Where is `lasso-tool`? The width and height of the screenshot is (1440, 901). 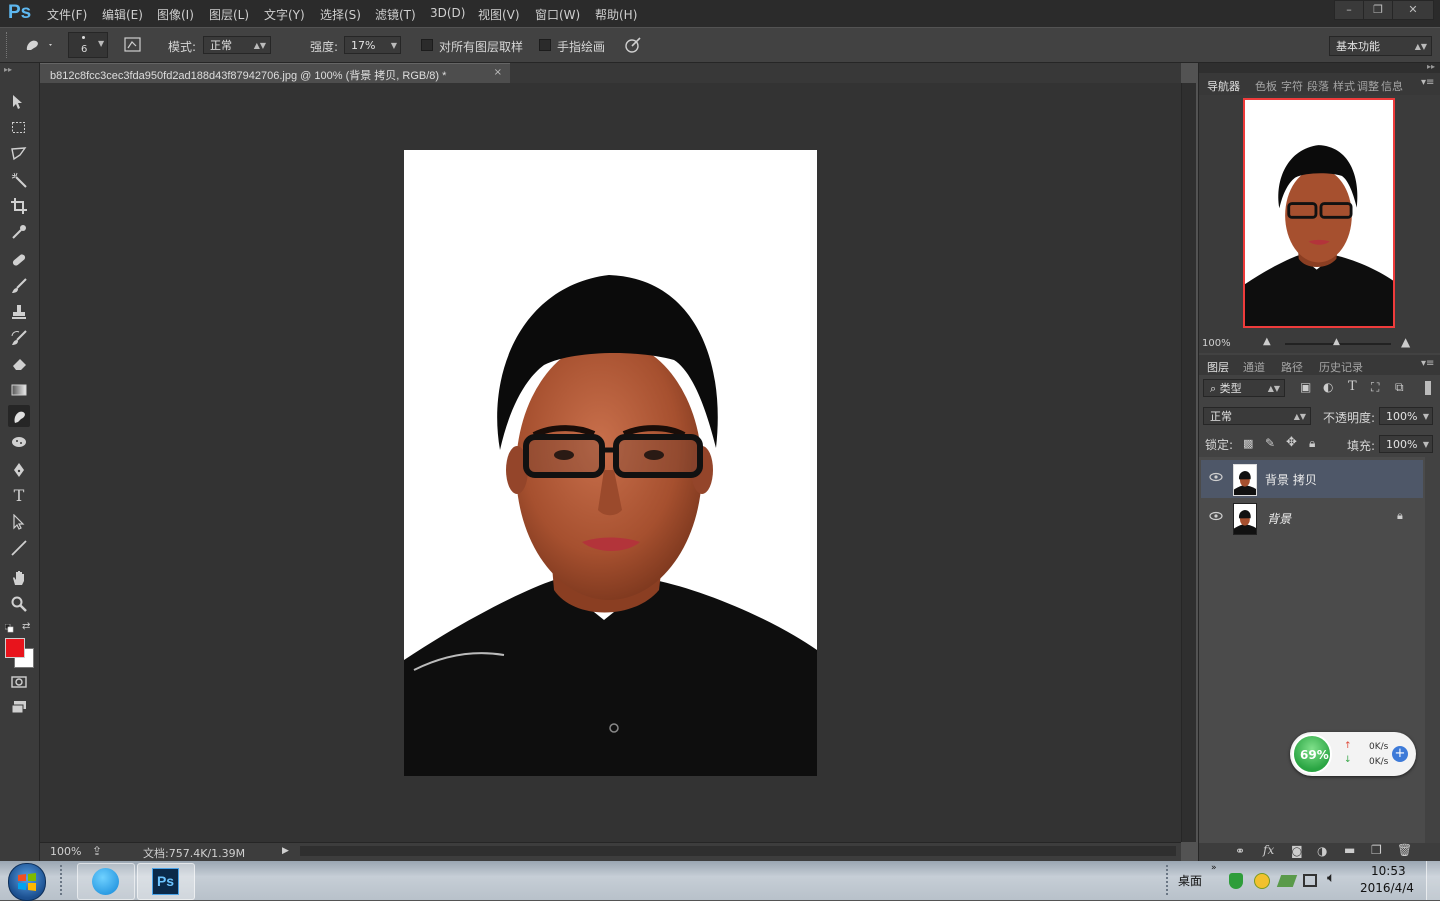
lasso-tool is located at coordinates (19, 154).